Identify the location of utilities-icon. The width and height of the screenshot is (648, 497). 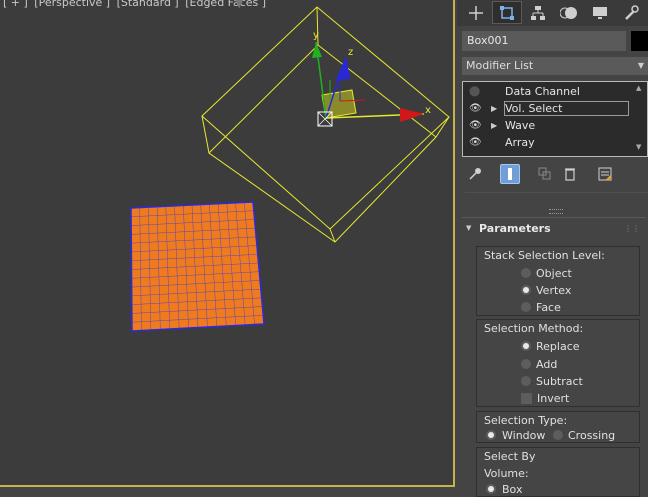
(632, 12).